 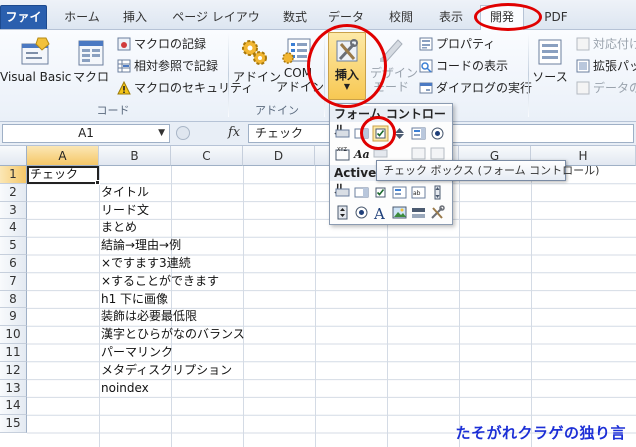 I want to click on ax-toggle-button-icon, so click(x=418, y=212).